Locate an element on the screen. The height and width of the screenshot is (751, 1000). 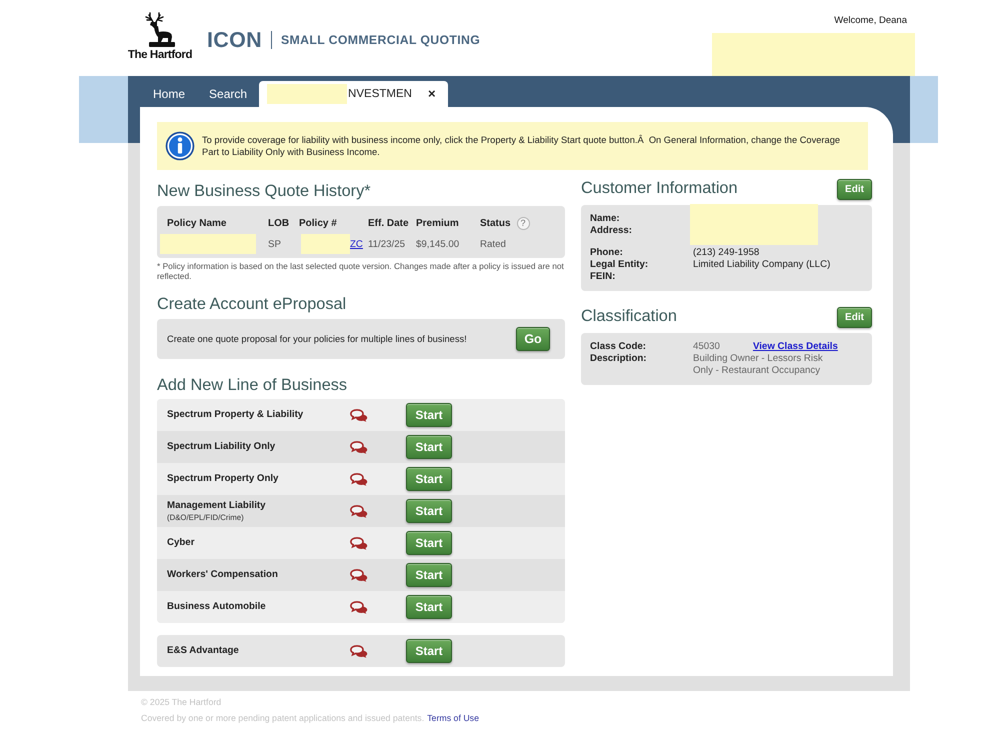
patent-notice: Covered by one or more pending patent applications and issued patents. is located at coordinates (282, 718).